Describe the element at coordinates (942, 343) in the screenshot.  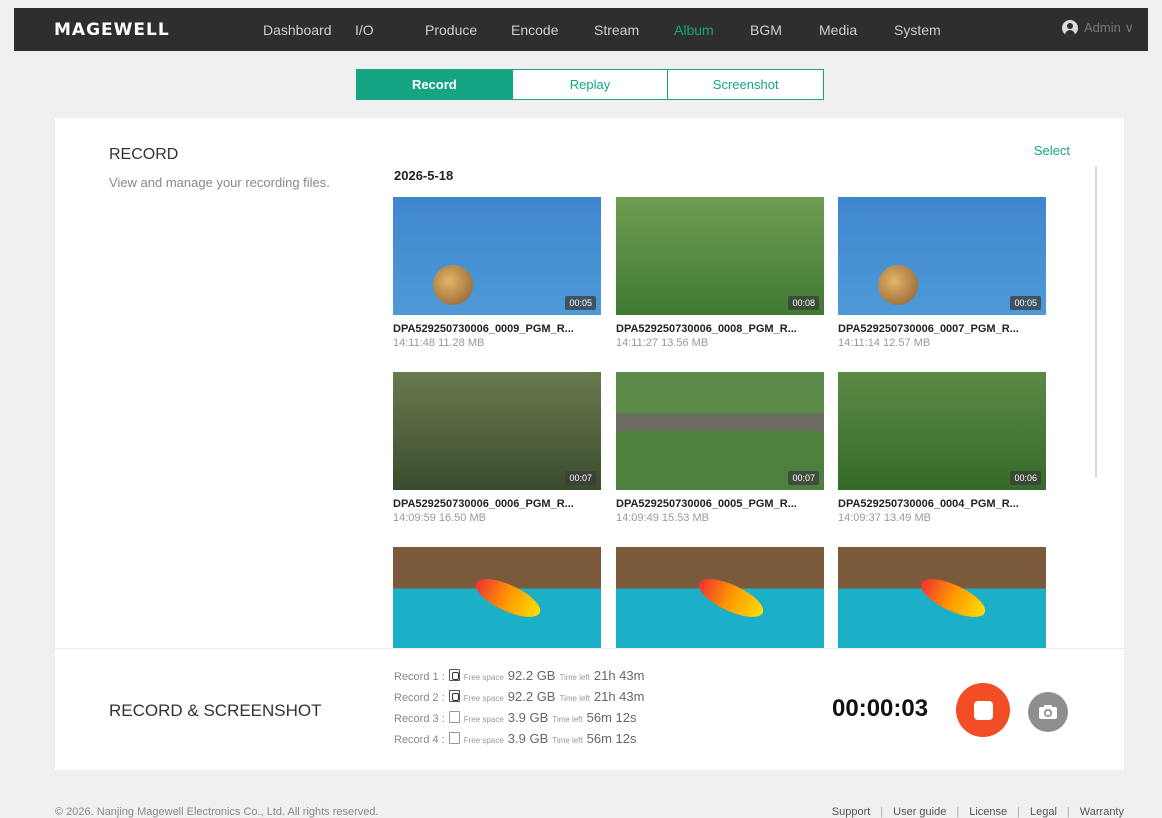
I see `recording-meta: 14:11:14 12.57 MB` at that location.